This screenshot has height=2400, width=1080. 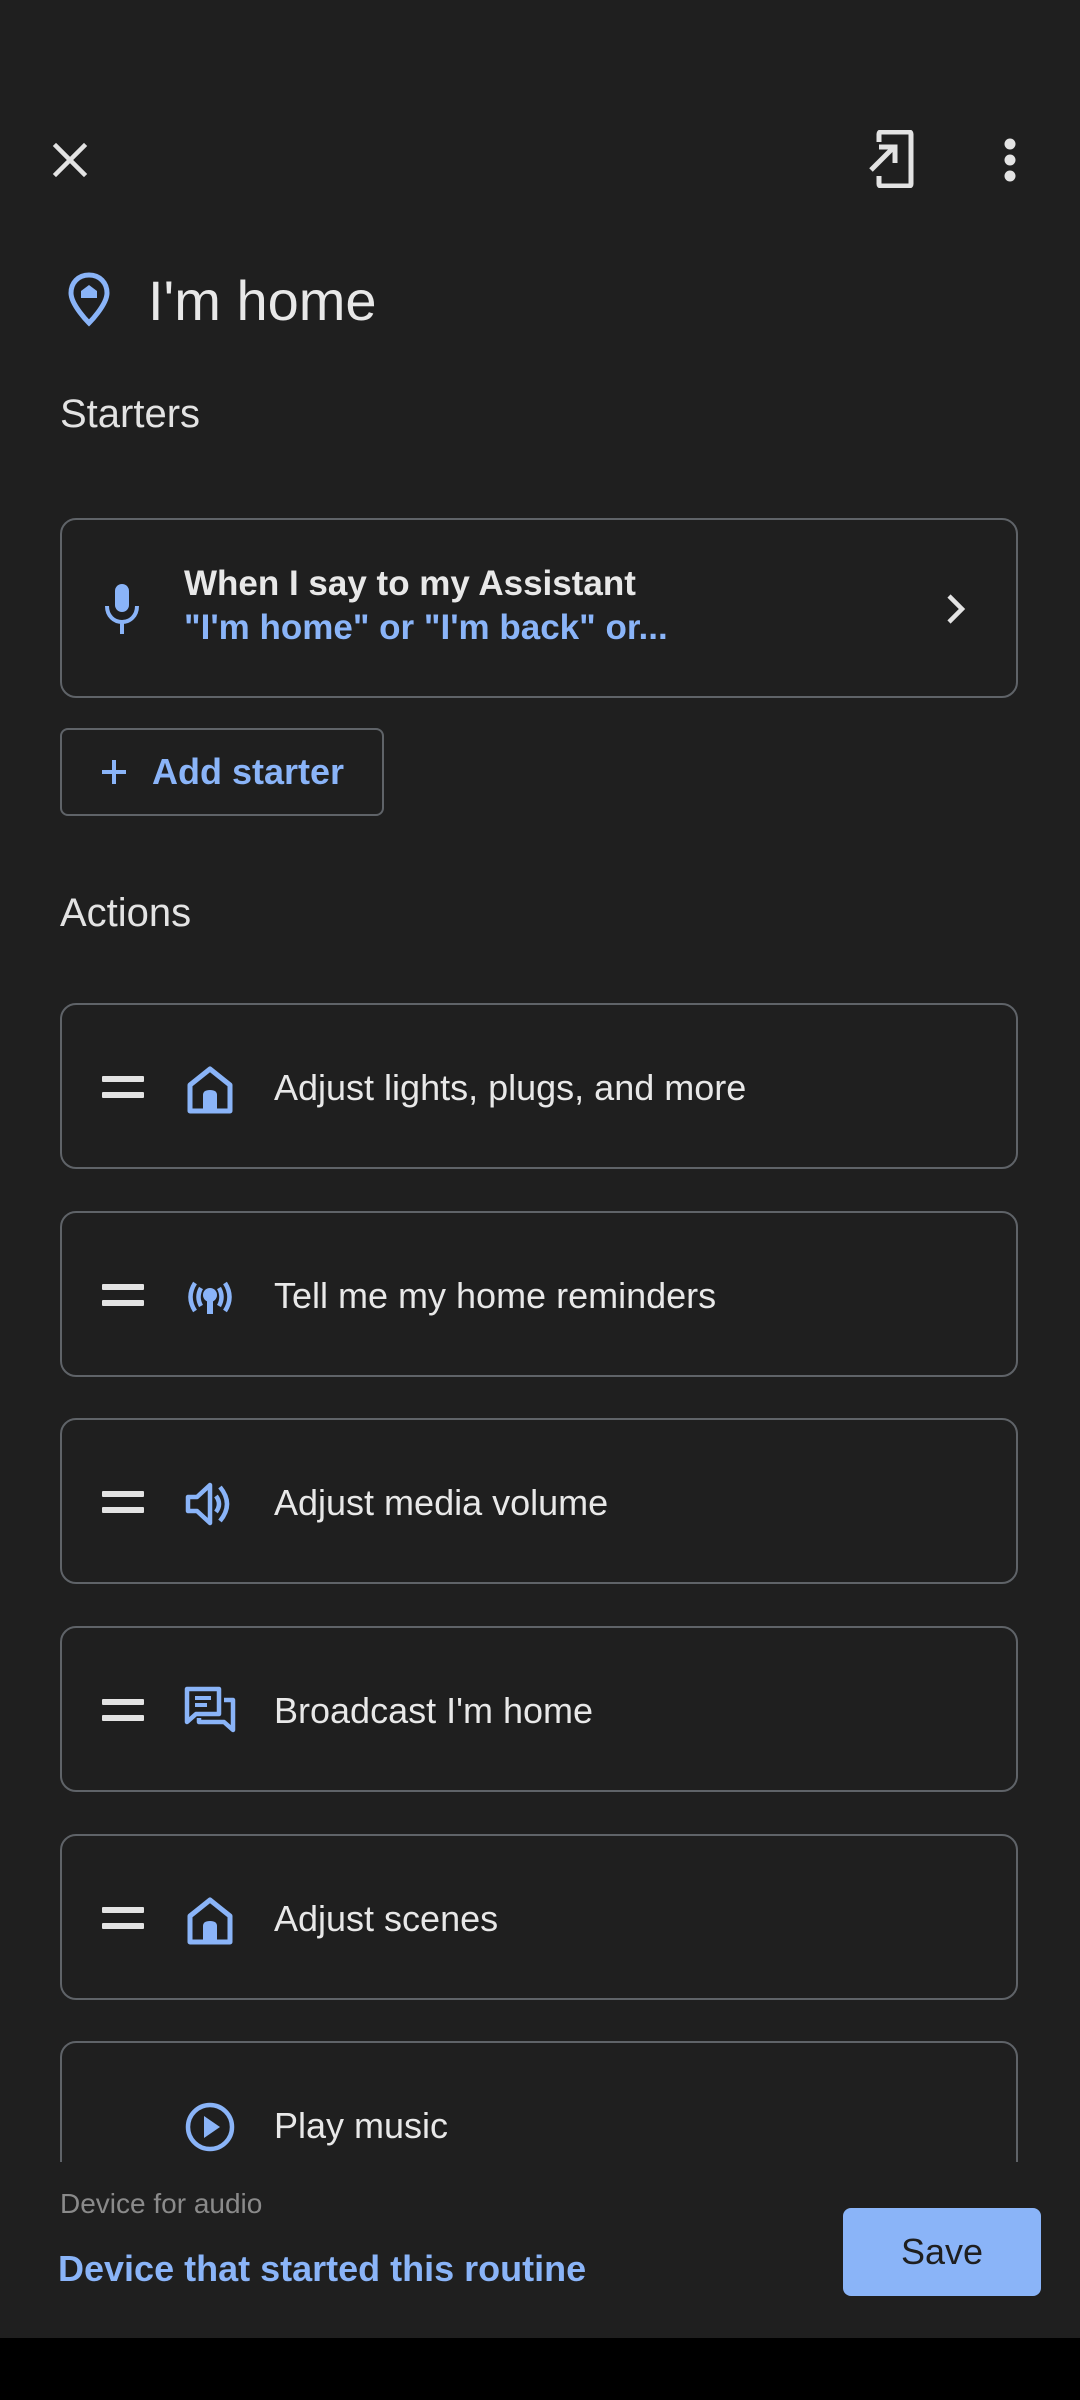 I want to click on volume-icon, so click(x=207, y=1504).